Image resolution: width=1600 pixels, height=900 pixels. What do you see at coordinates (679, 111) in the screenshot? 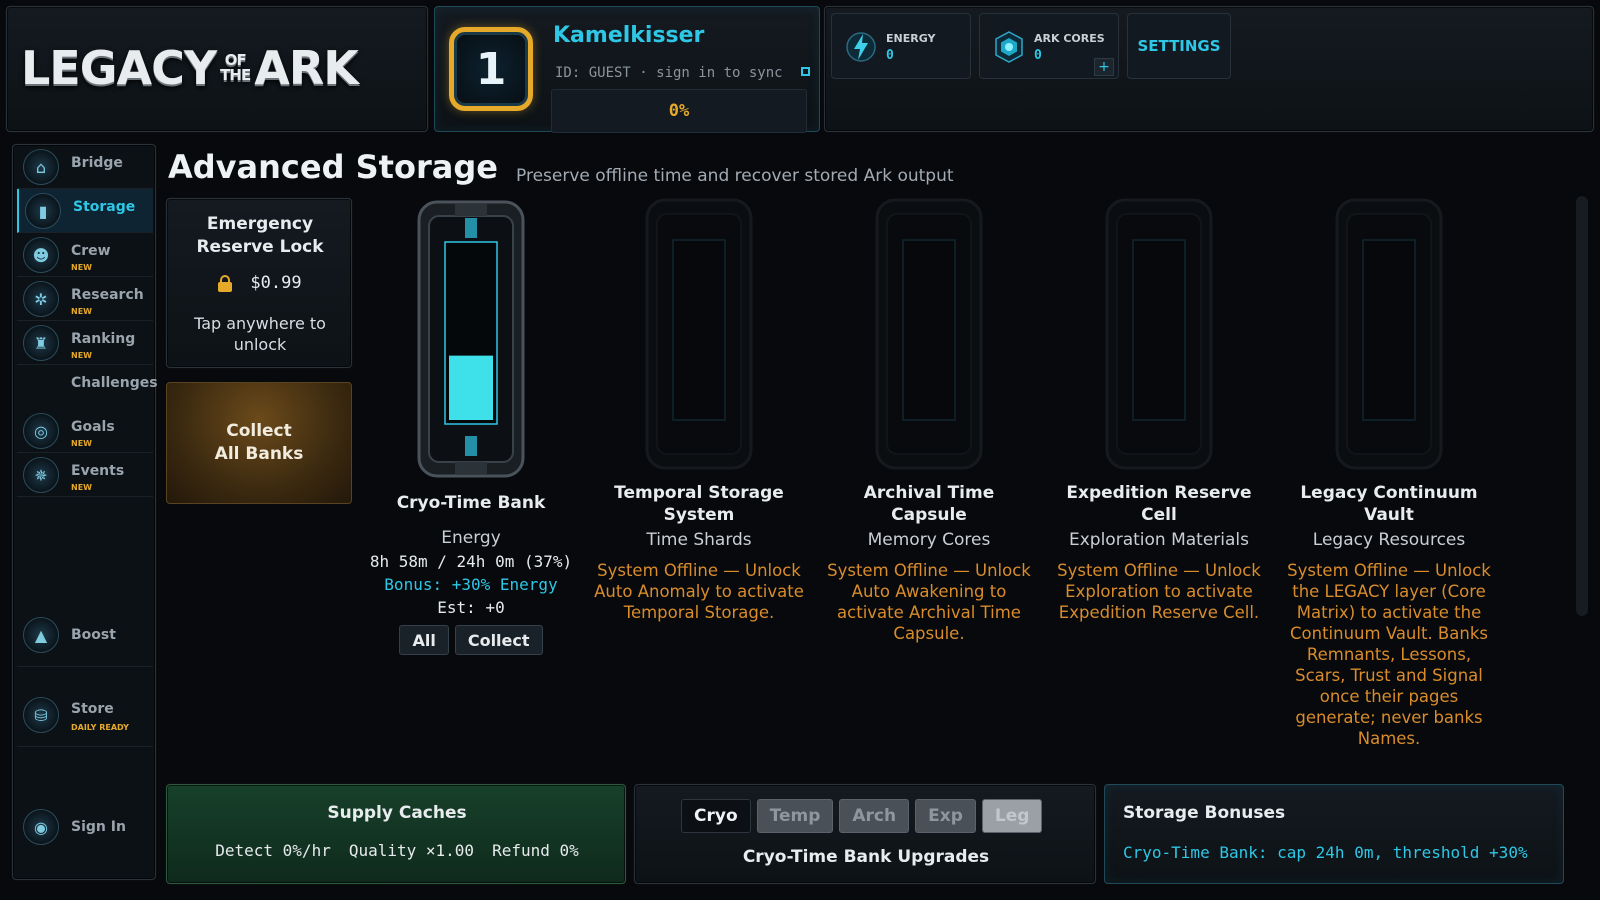
I see `level-progress: 0%` at bounding box center [679, 111].